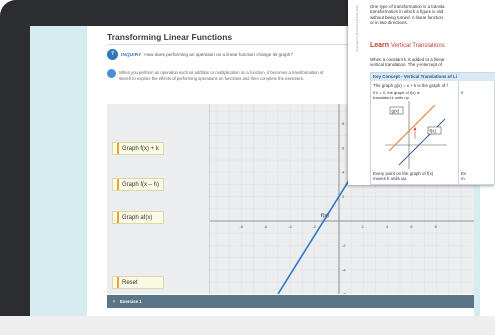 This screenshot has height=335, width=495. I want to click on learn-heading: Learn Vertical Translations, so click(407, 45).